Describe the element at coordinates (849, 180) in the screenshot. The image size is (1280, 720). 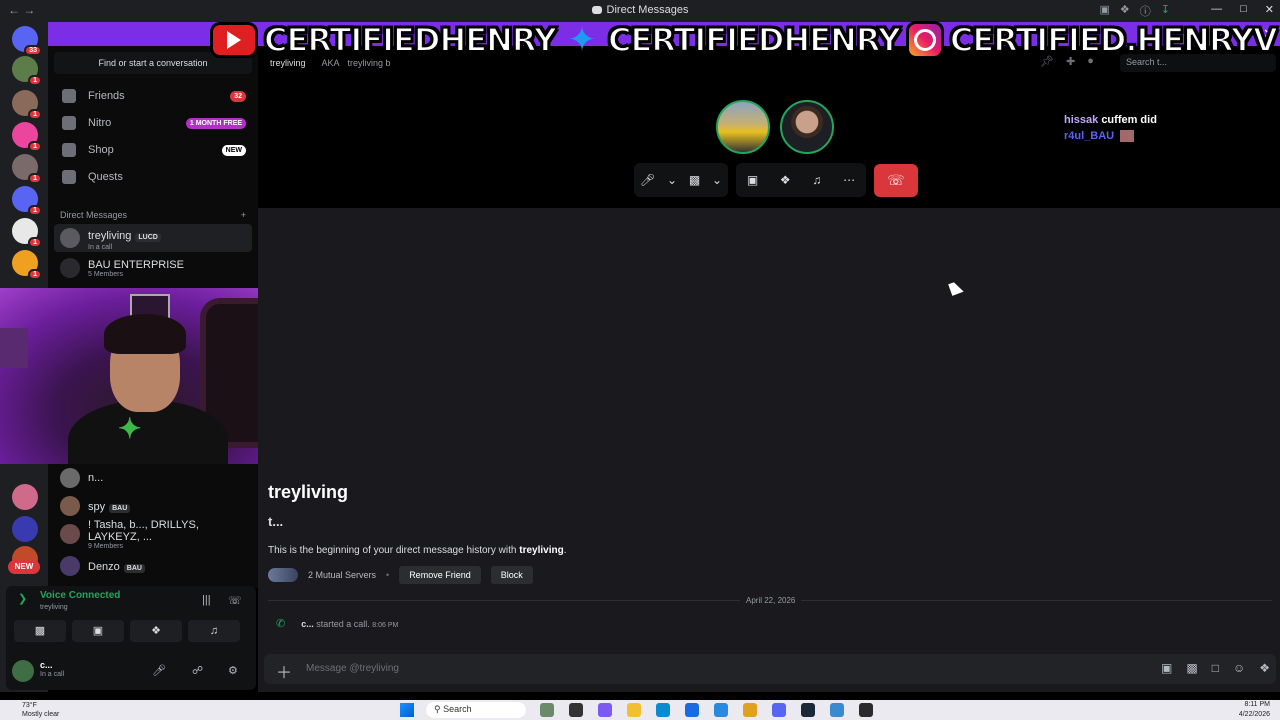
I see `more-icon: ⋯` at that location.